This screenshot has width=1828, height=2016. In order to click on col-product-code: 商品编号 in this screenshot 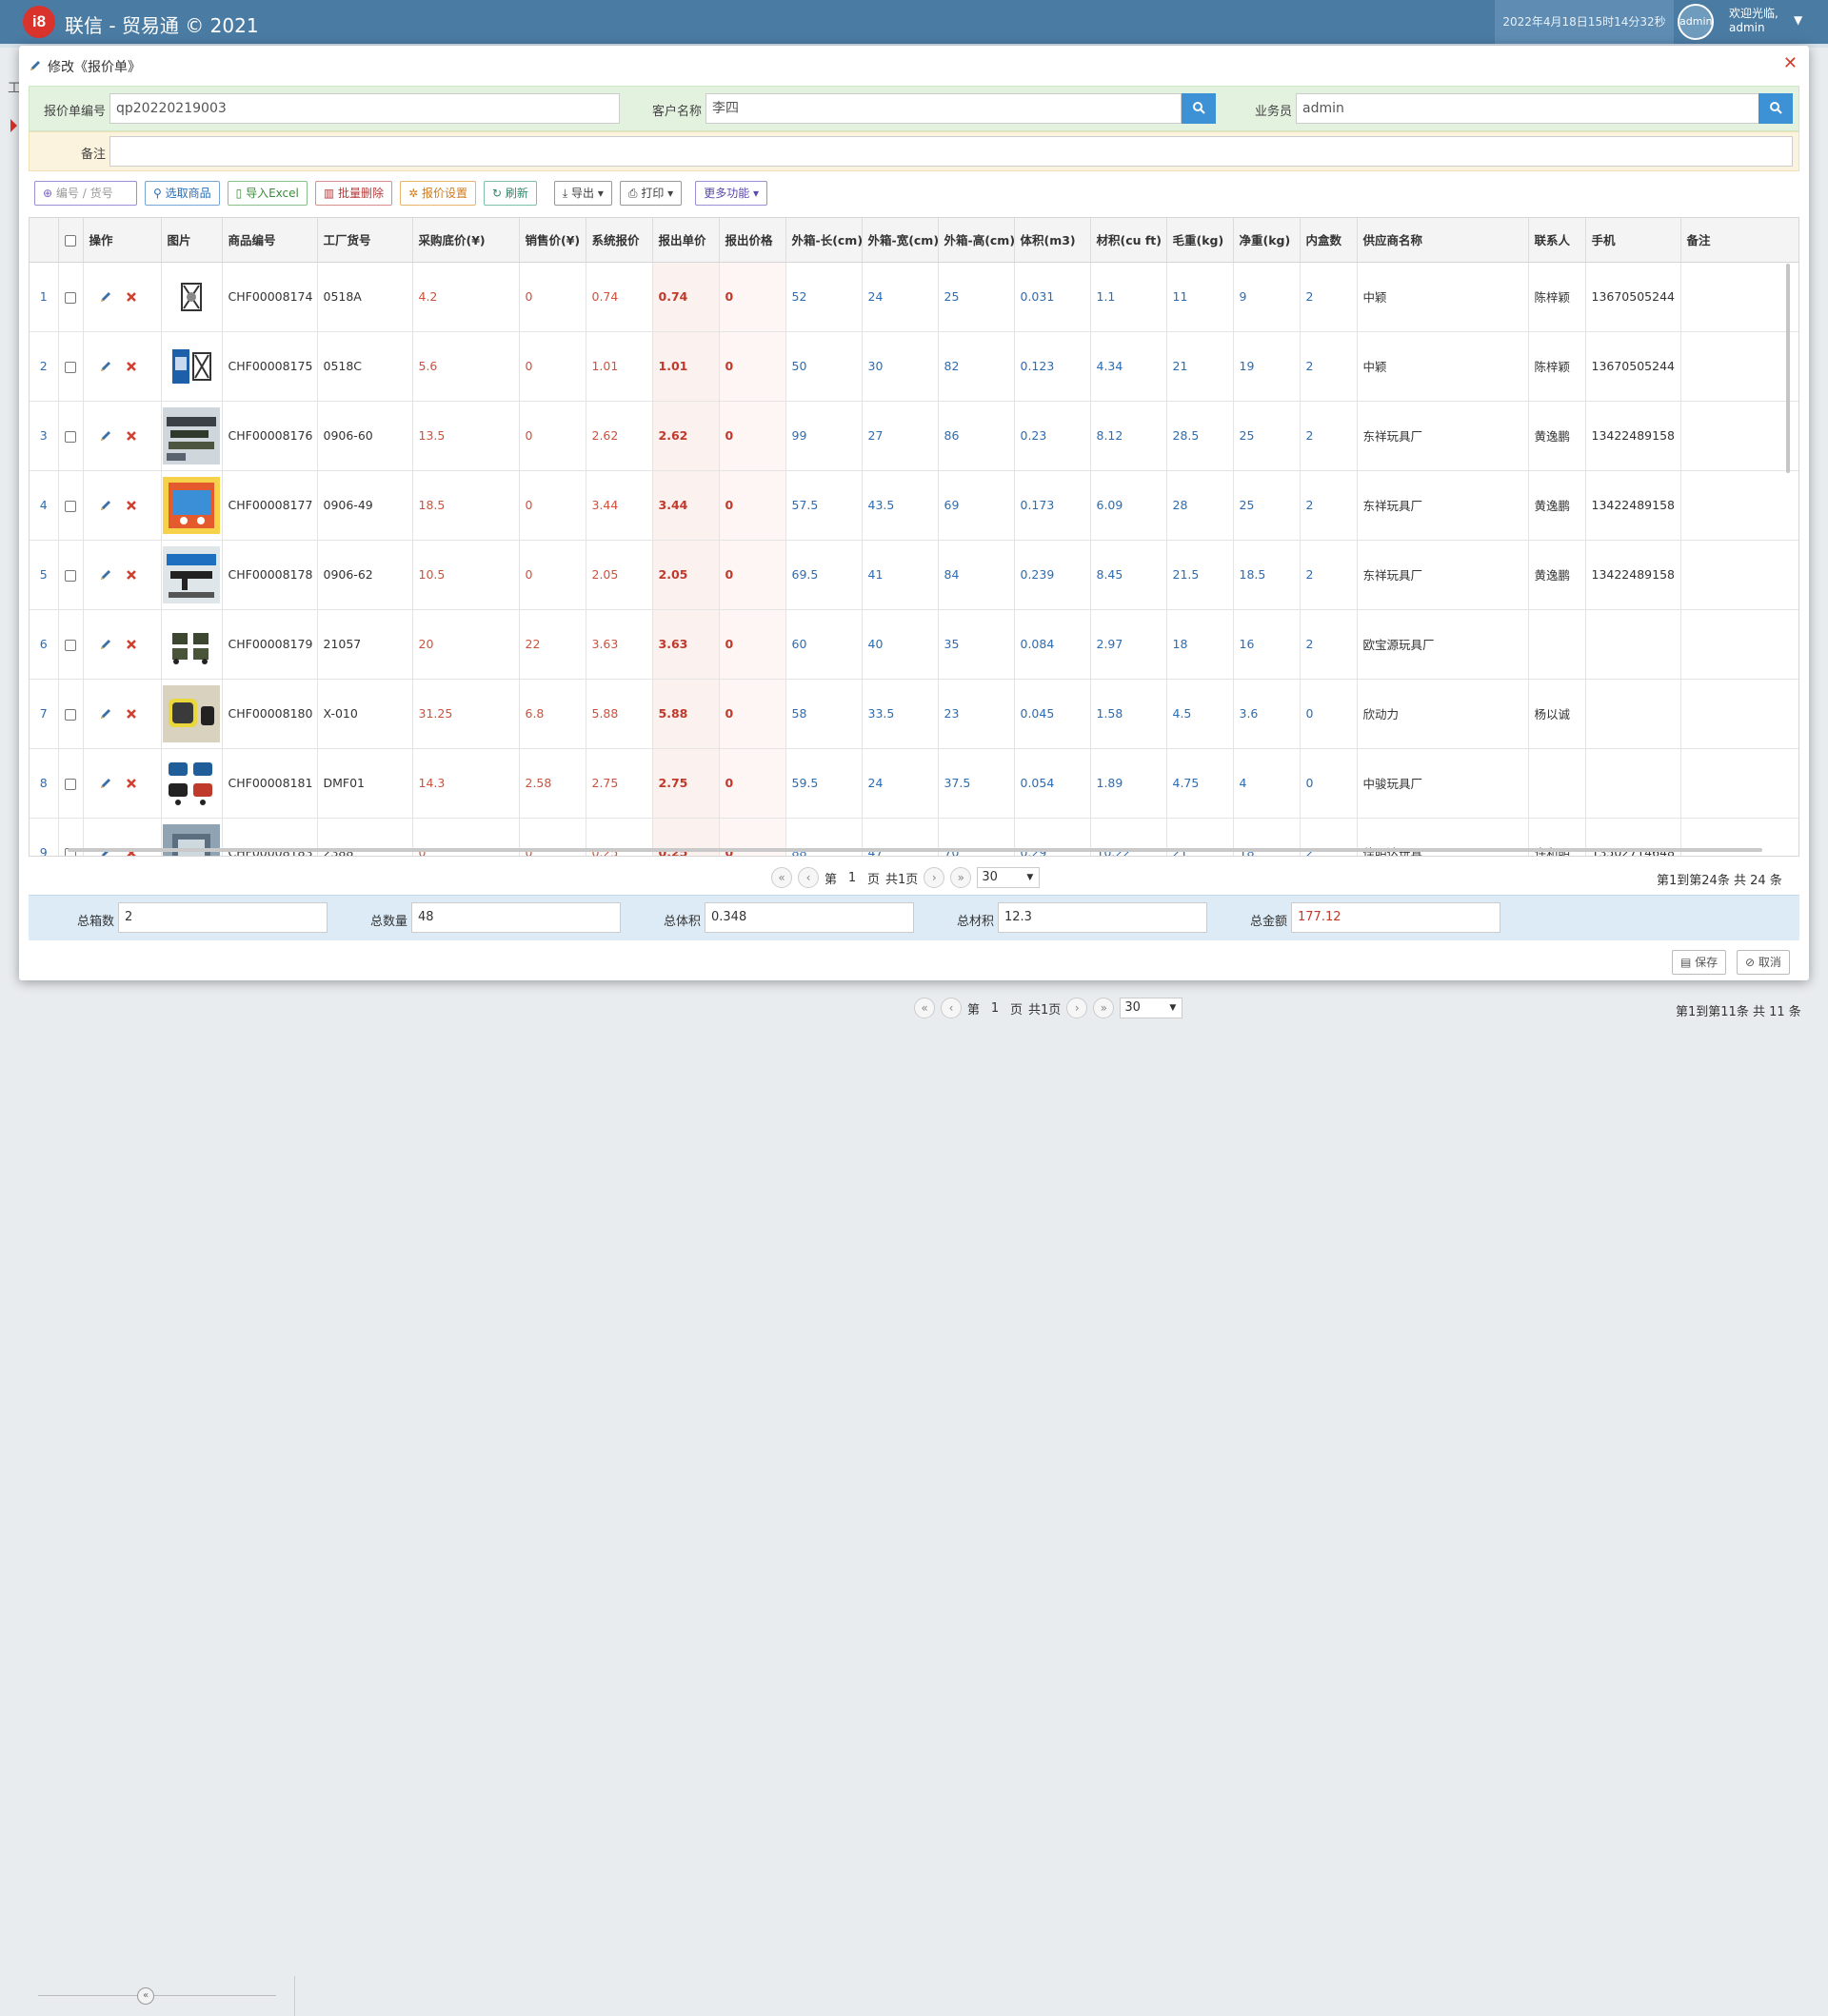, I will do `click(270, 240)`.